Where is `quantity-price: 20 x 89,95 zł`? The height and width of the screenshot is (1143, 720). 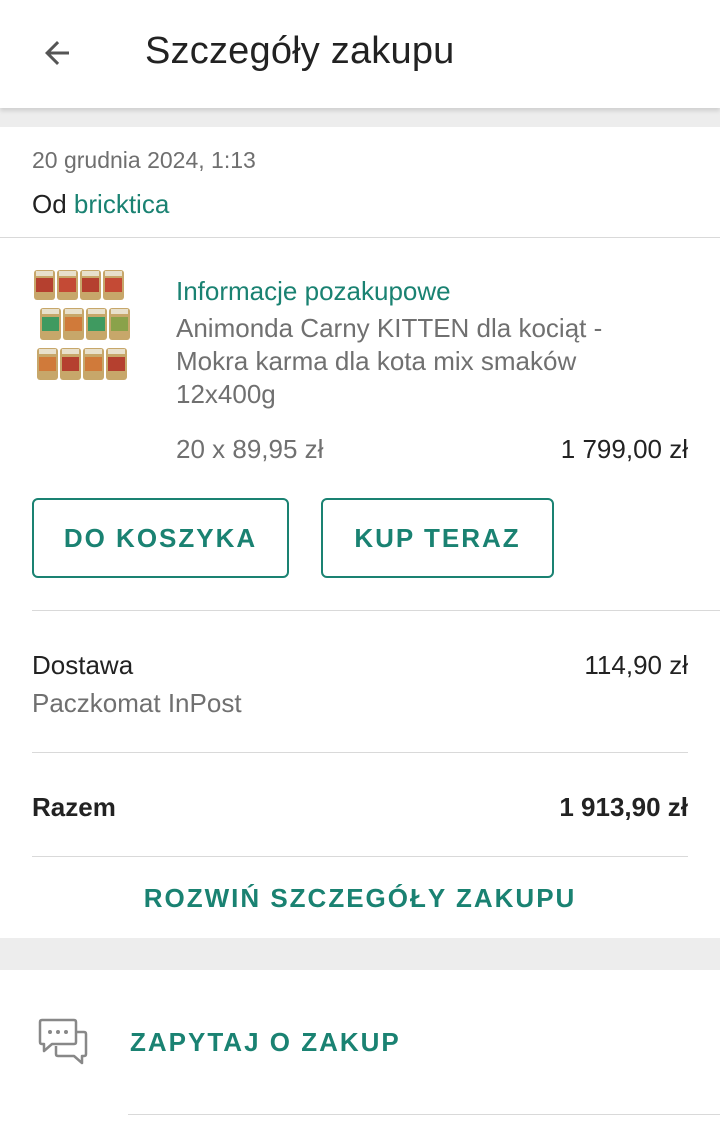 quantity-price: 20 x 89,95 zł is located at coordinates (250, 449).